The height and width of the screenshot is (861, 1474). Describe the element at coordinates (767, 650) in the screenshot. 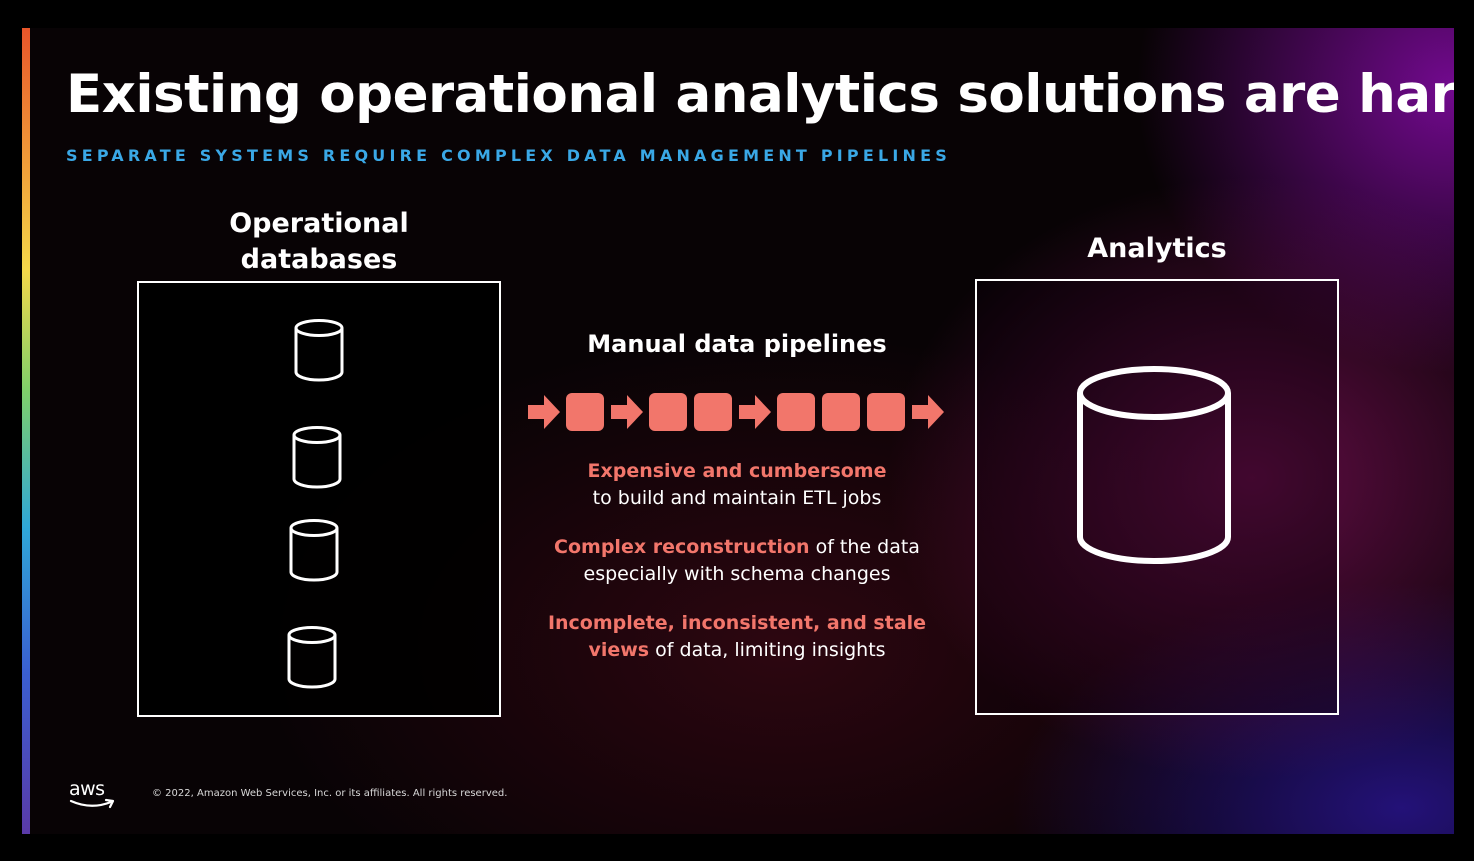

I see `description-text: of data, limiting insights` at that location.